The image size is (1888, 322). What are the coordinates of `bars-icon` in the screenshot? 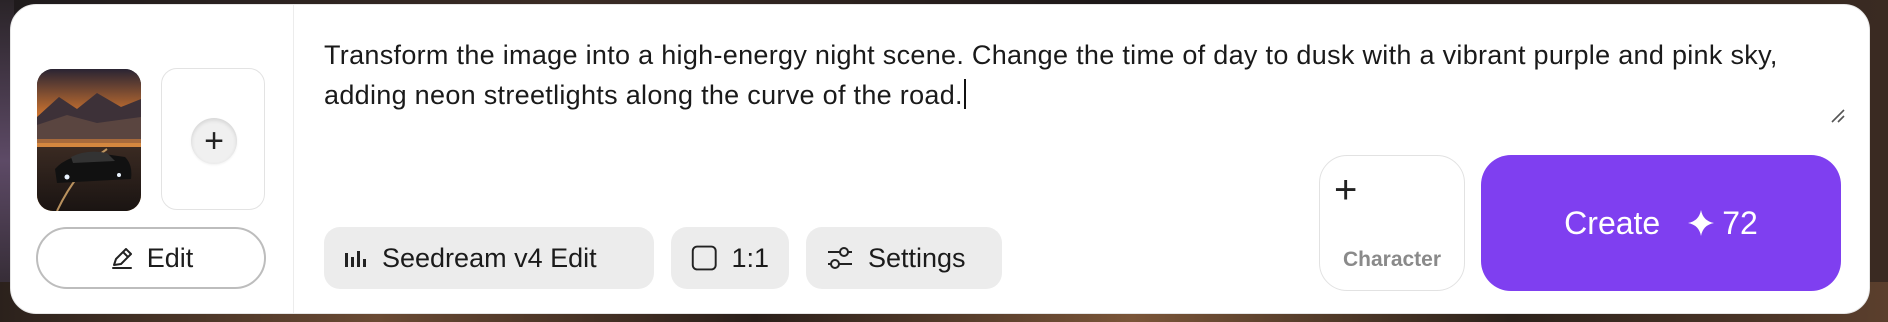 It's located at (355, 259).